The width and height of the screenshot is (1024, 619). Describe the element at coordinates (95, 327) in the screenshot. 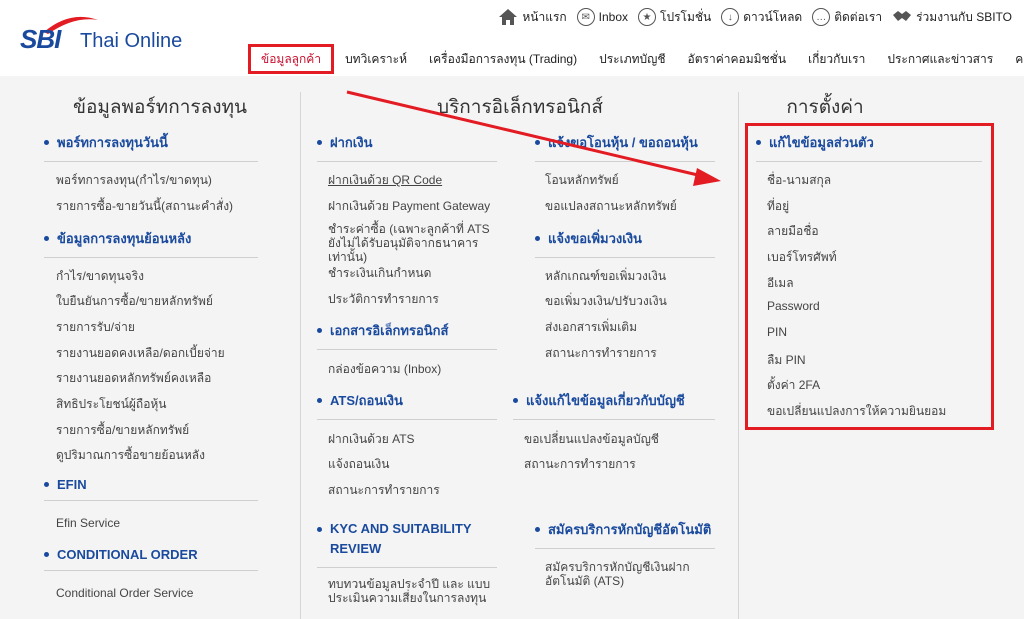

I see `link-receipts: รายการรับ/จ่าย` at that location.